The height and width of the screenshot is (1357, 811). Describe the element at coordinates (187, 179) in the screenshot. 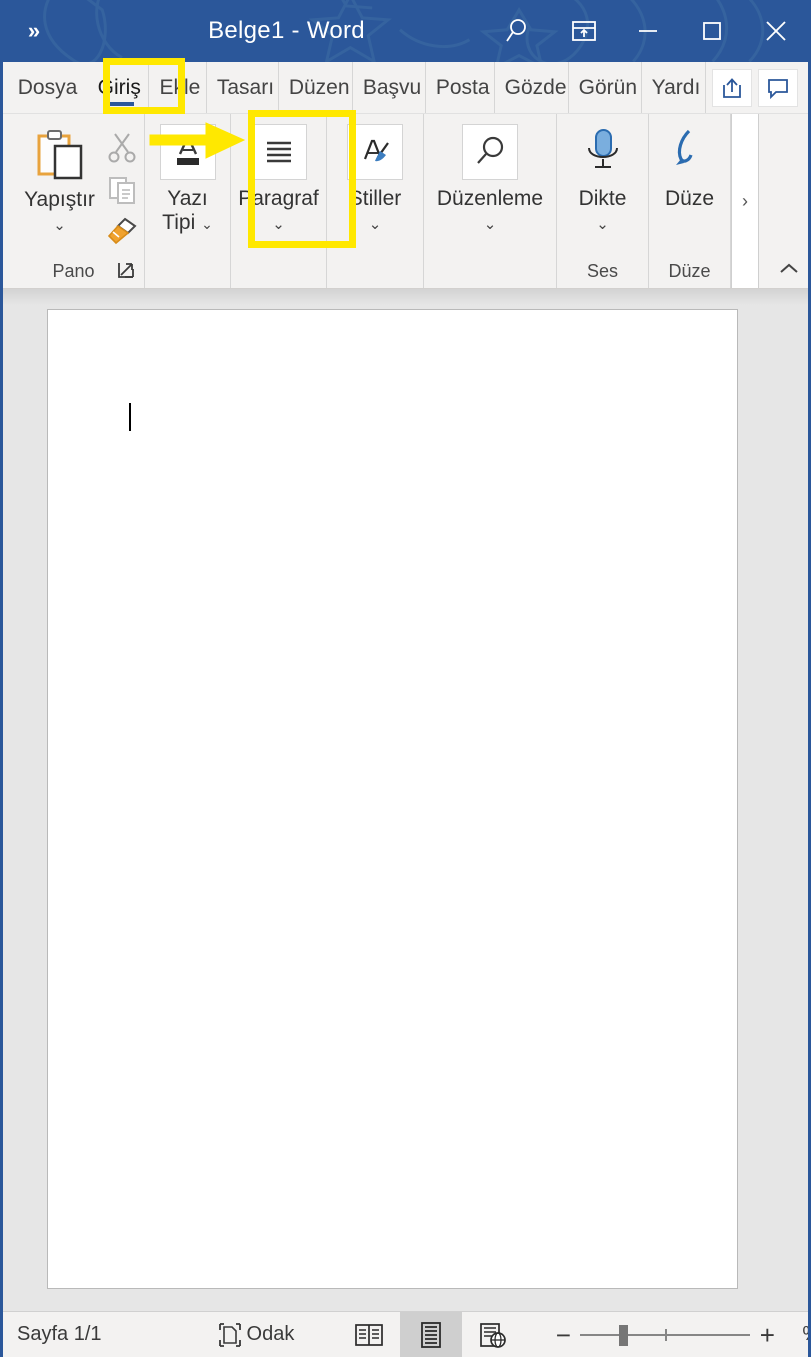

I see `font-button: Yazı Tipi ⌄` at that location.